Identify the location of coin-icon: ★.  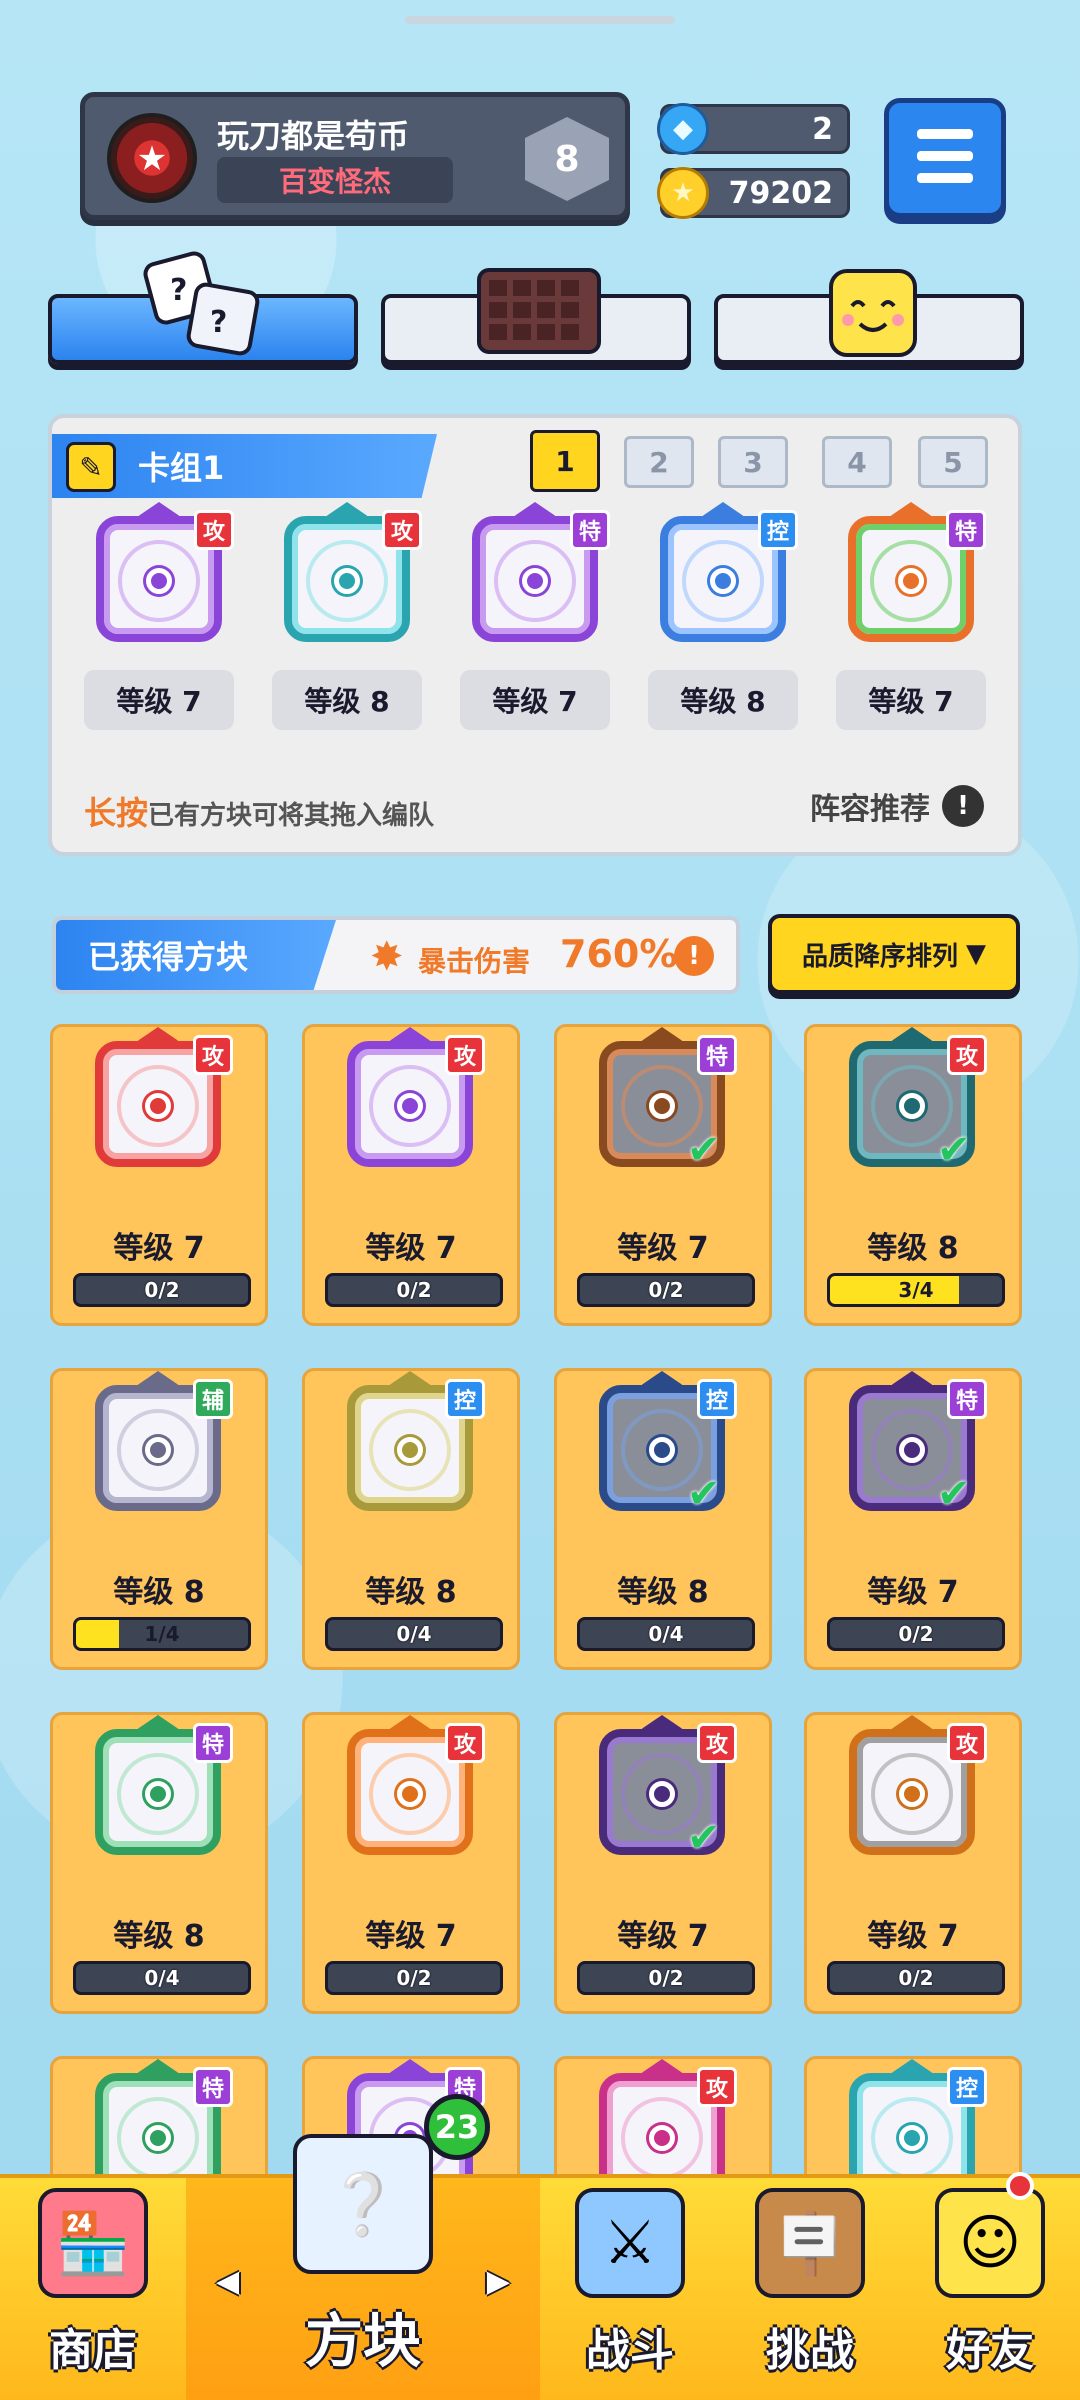
(683, 193).